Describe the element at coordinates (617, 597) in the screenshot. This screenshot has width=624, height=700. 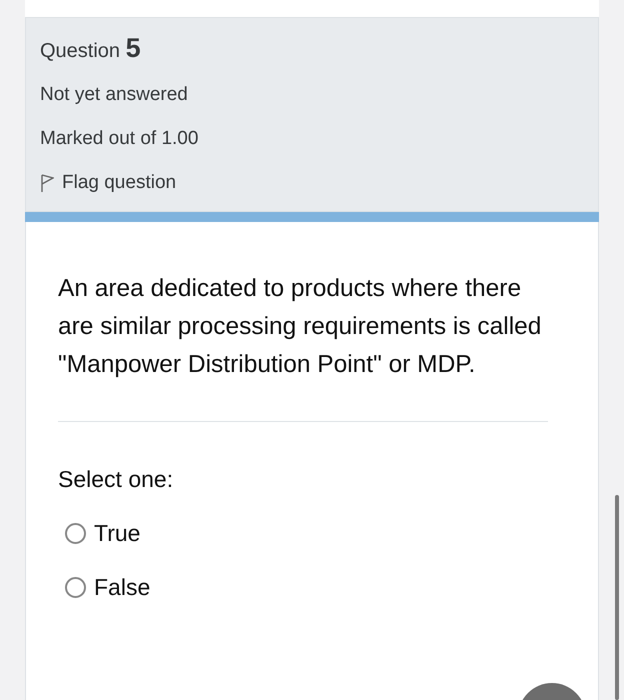
I see `scrollbar-thumb` at that location.